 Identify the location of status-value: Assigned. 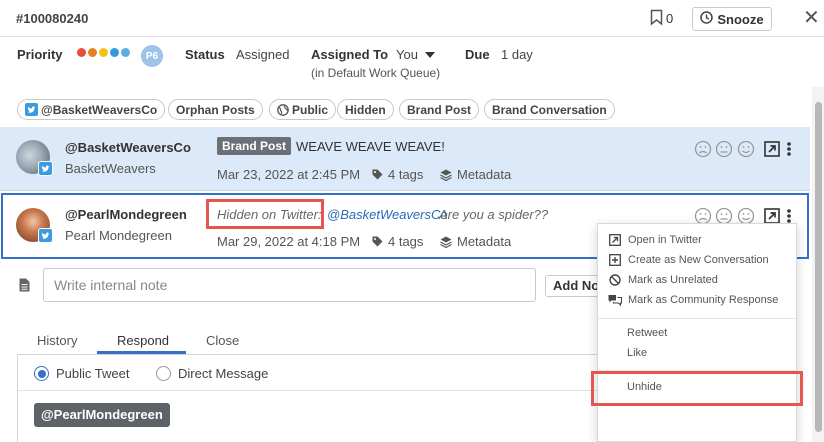
(263, 54).